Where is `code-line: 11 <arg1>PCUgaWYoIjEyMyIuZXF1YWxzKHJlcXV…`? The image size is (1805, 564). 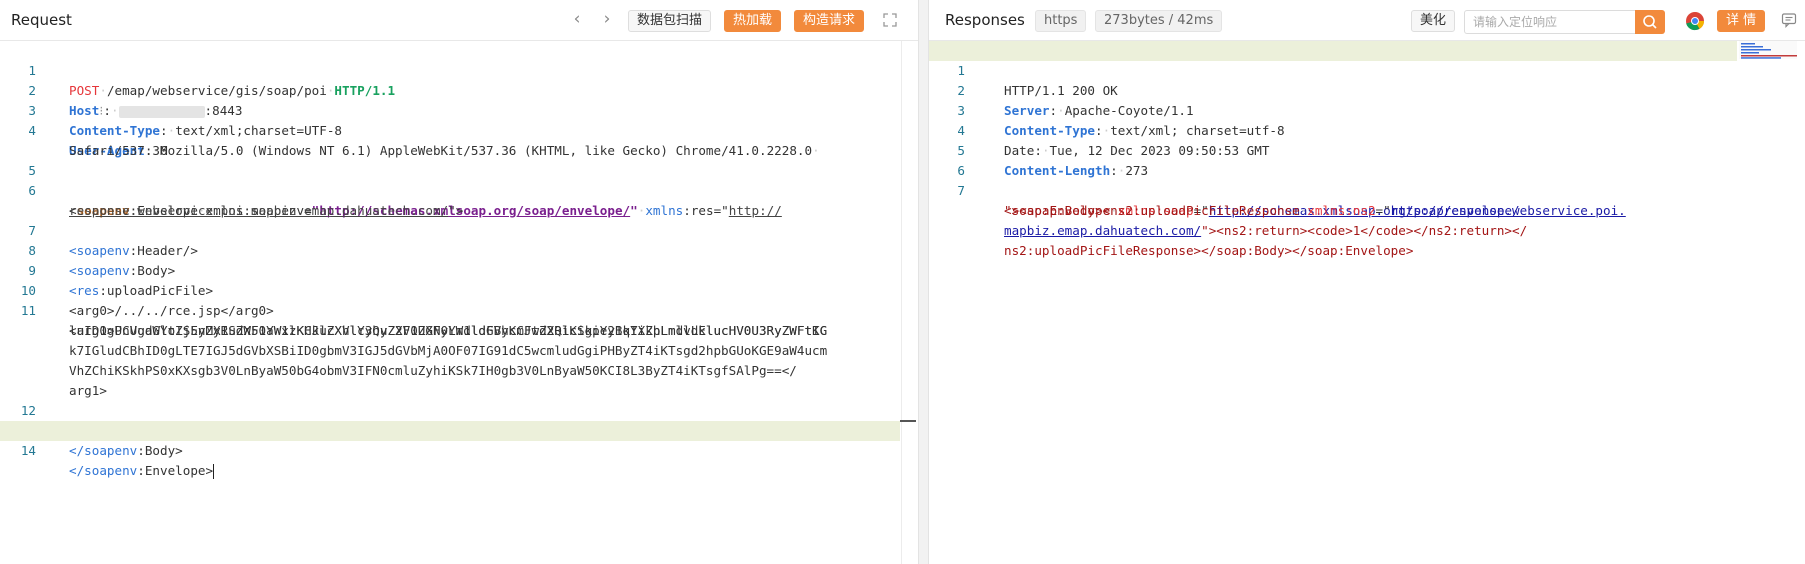
code-line: 11 <arg1>PCUgaWYoIjEyMyIuZXF1YWxzKHJlcXV… is located at coordinates (459, 309).